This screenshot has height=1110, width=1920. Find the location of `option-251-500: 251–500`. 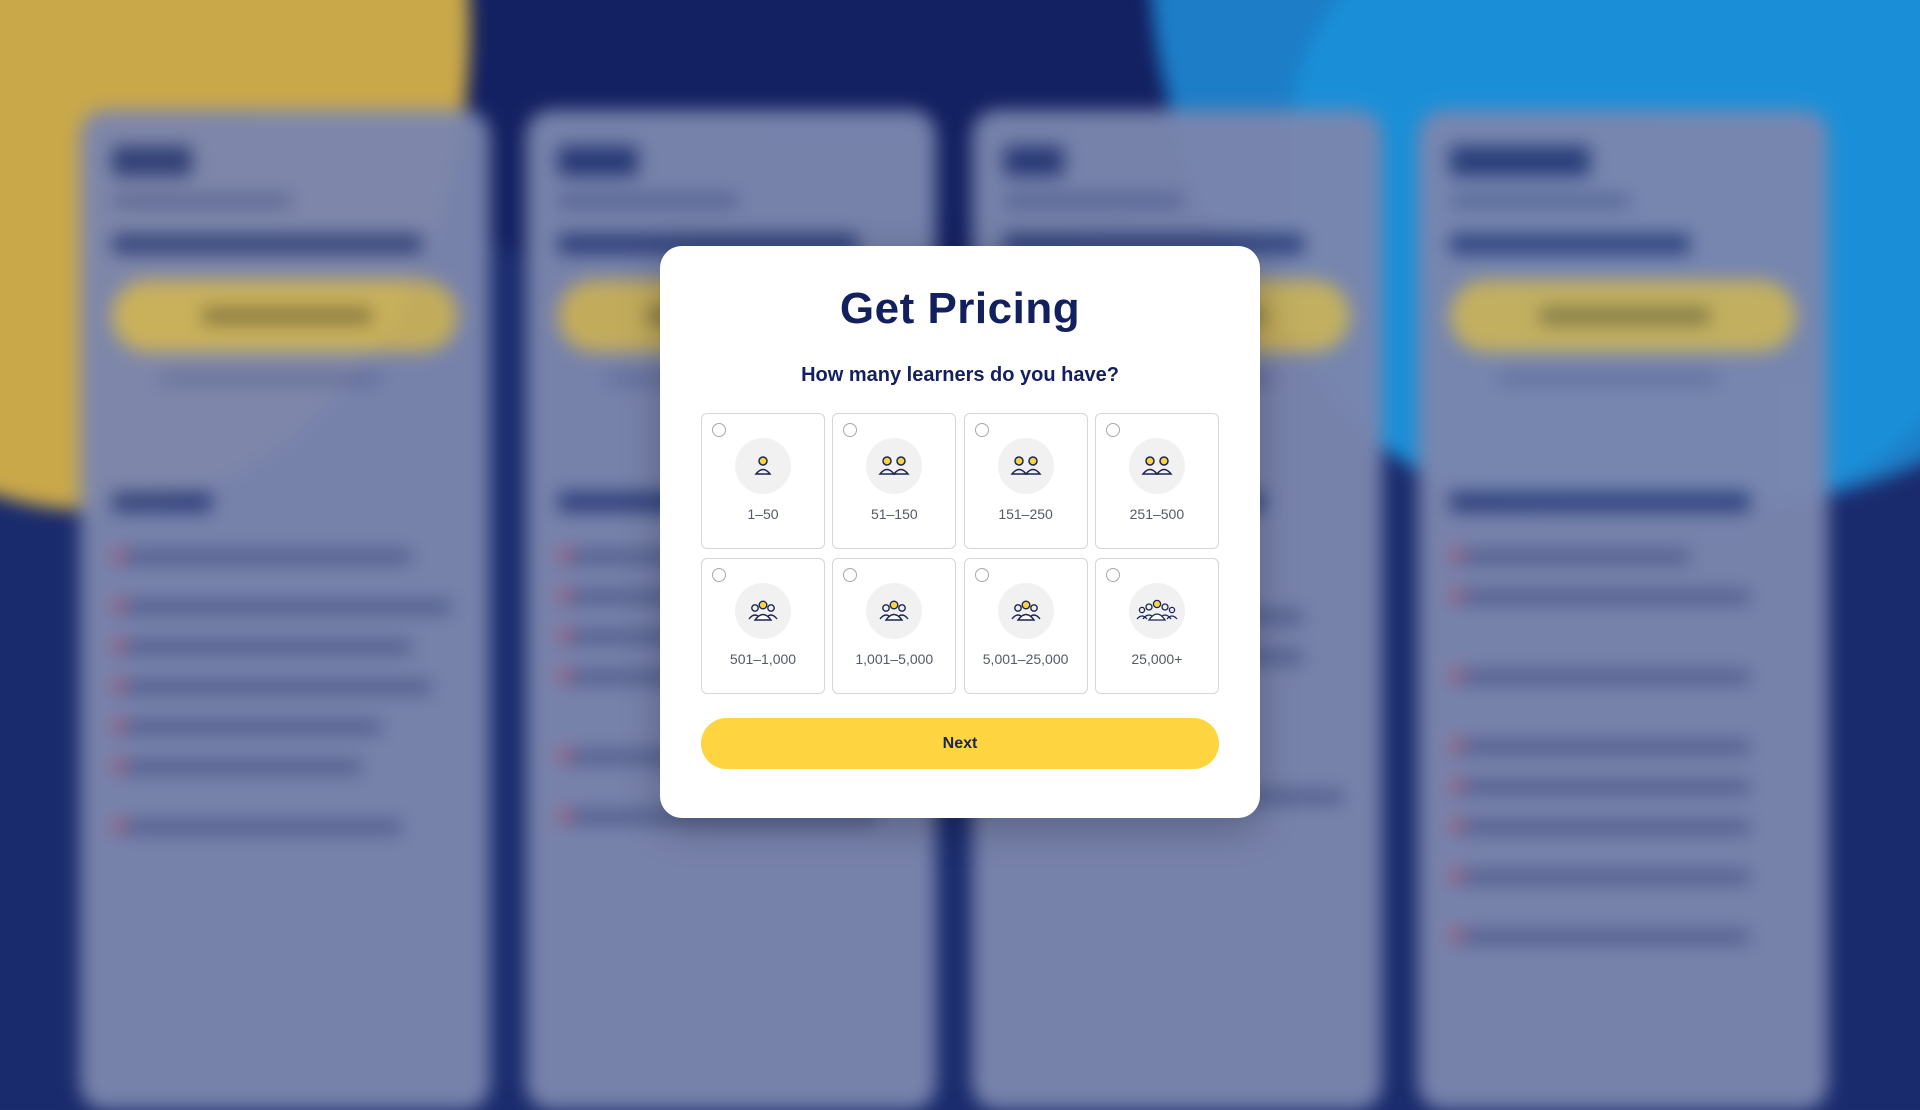

option-251-500: 251–500 is located at coordinates (1156, 481).